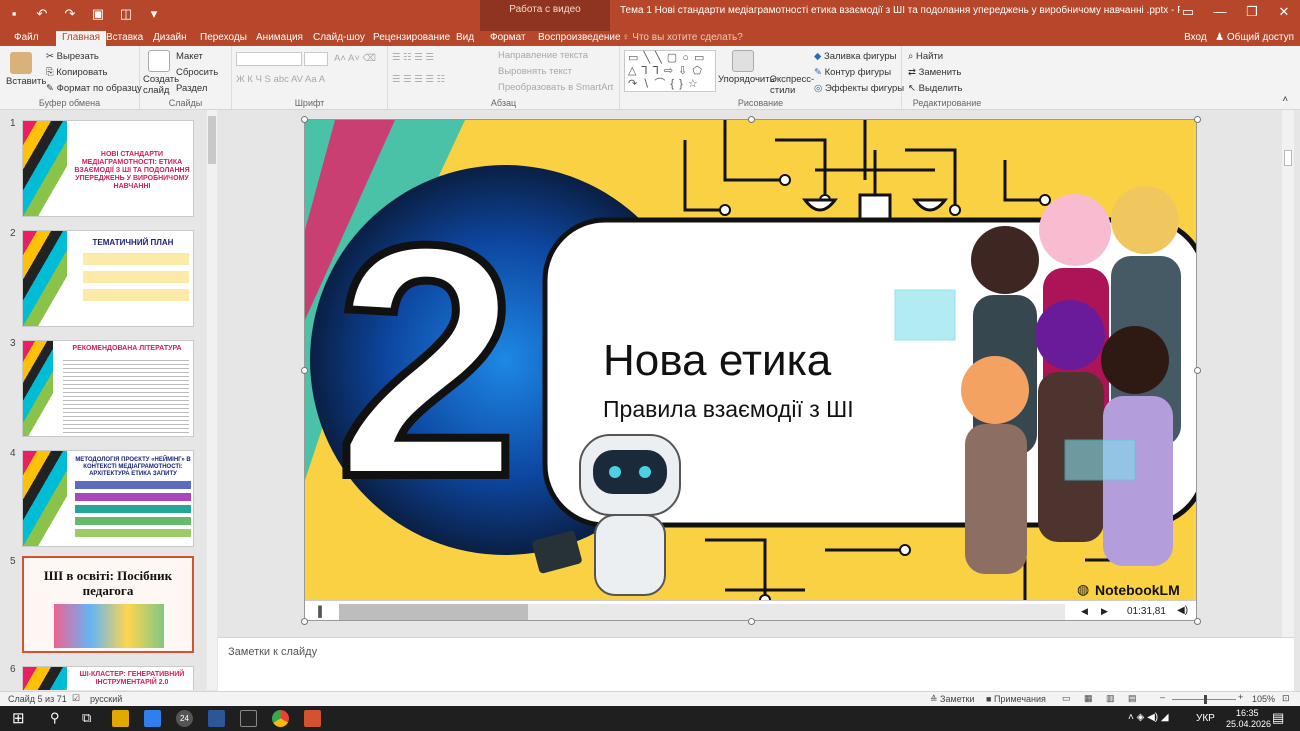 This screenshot has height=731, width=1300. Describe the element at coordinates (1248, 724) in the screenshot. I see `clock-date: 25.04.2026` at that location.